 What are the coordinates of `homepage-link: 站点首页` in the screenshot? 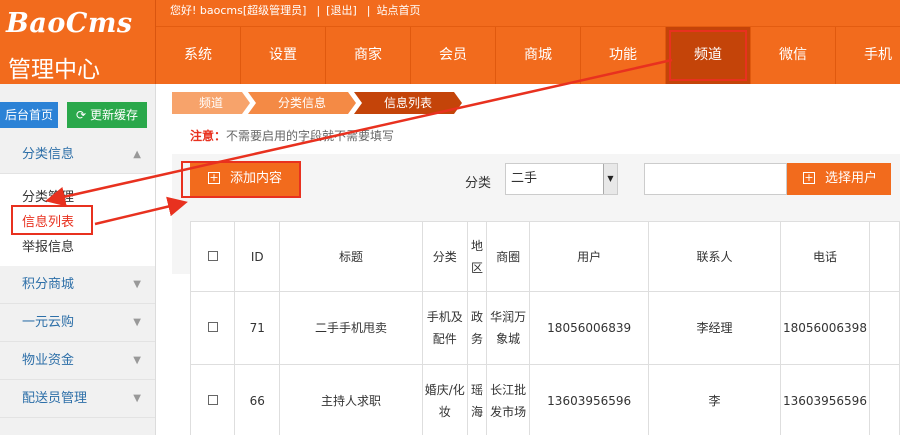 It's located at (398, 10).